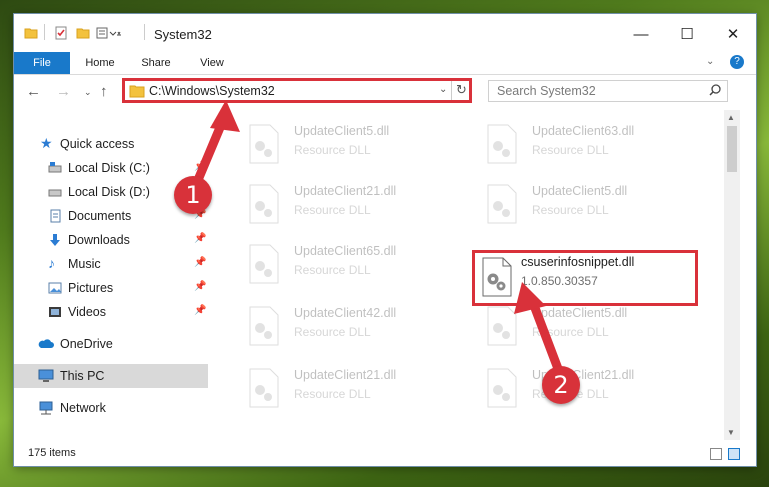  I want to click on toolbar-divider, so click(44, 32).